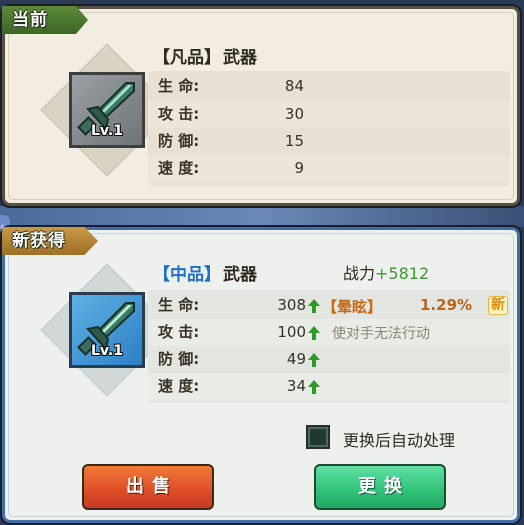  What do you see at coordinates (291, 332) in the screenshot?
I see `stat-value: 100` at bounding box center [291, 332].